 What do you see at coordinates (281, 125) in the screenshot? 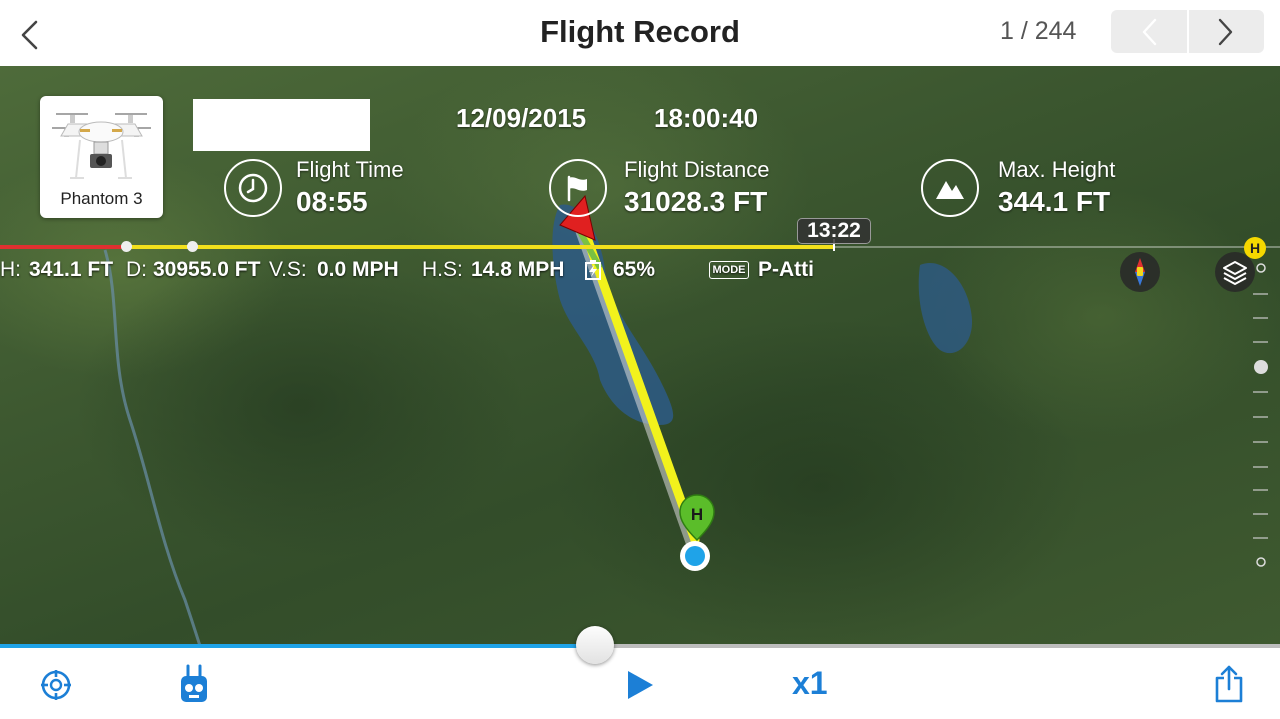
I see `redacted-block` at bounding box center [281, 125].